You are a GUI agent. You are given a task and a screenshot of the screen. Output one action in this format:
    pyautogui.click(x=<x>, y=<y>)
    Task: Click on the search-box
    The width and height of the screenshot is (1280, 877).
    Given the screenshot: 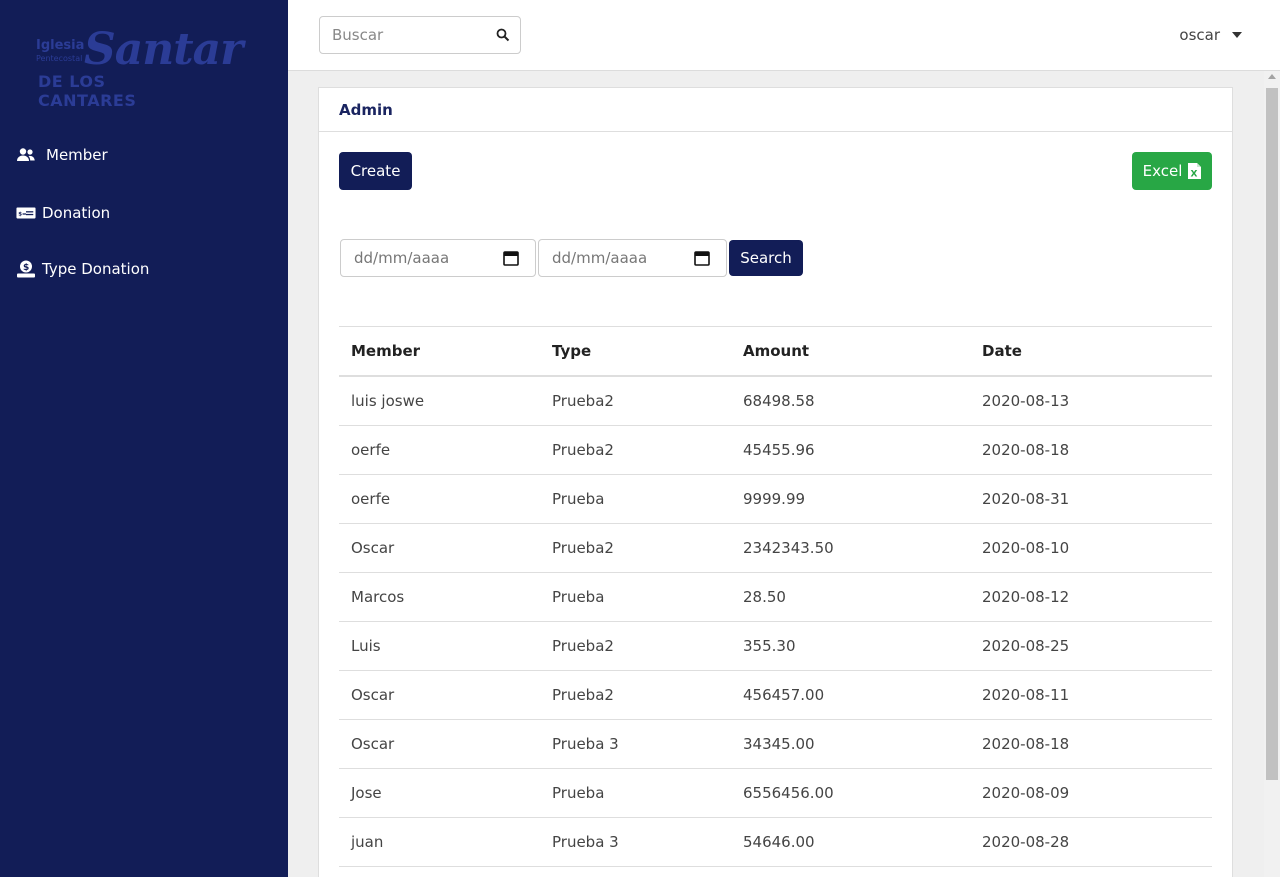 What is the action you would take?
    pyautogui.click(x=420, y=35)
    